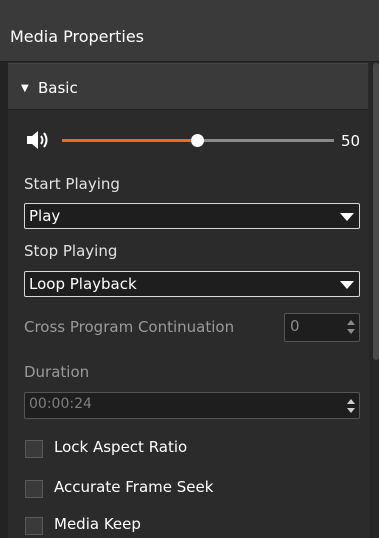  Describe the element at coordinates (72, 184) in the screenshot. I see `start-playing-label: Start Playing` at that location.